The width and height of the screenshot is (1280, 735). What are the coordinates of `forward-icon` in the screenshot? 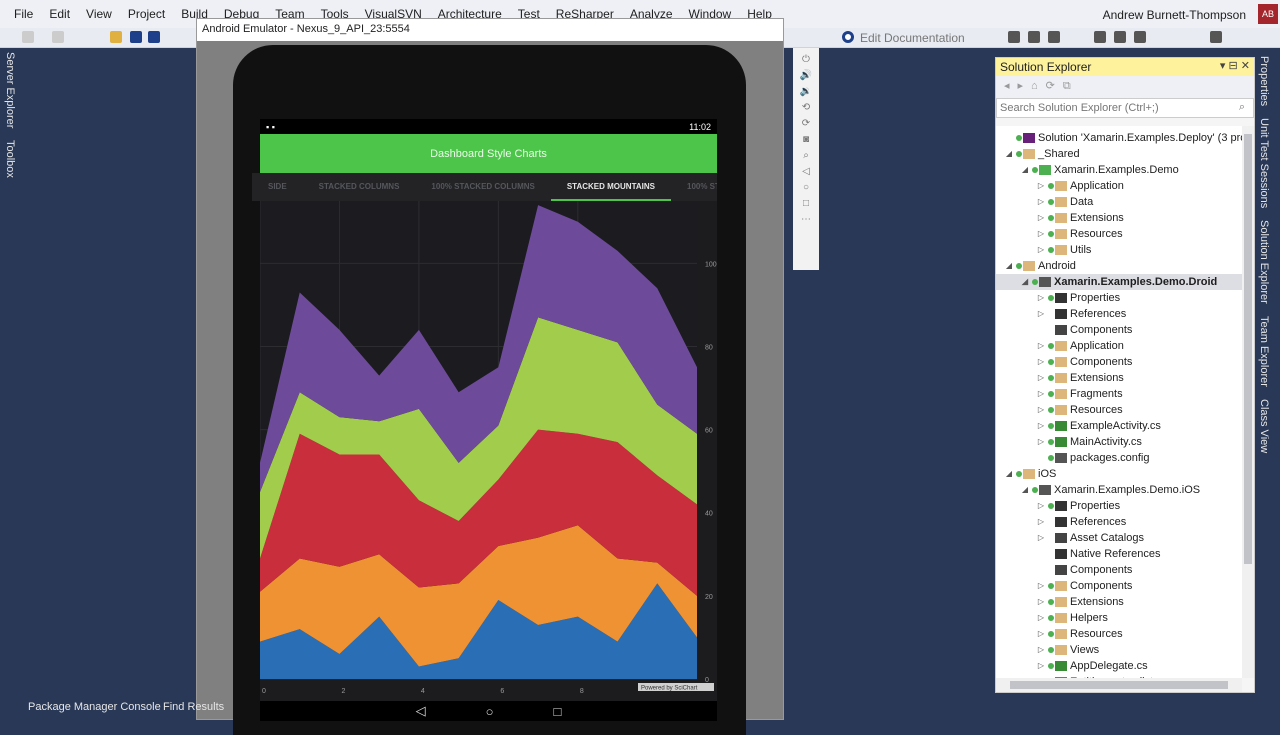 It's located at (58, 37).